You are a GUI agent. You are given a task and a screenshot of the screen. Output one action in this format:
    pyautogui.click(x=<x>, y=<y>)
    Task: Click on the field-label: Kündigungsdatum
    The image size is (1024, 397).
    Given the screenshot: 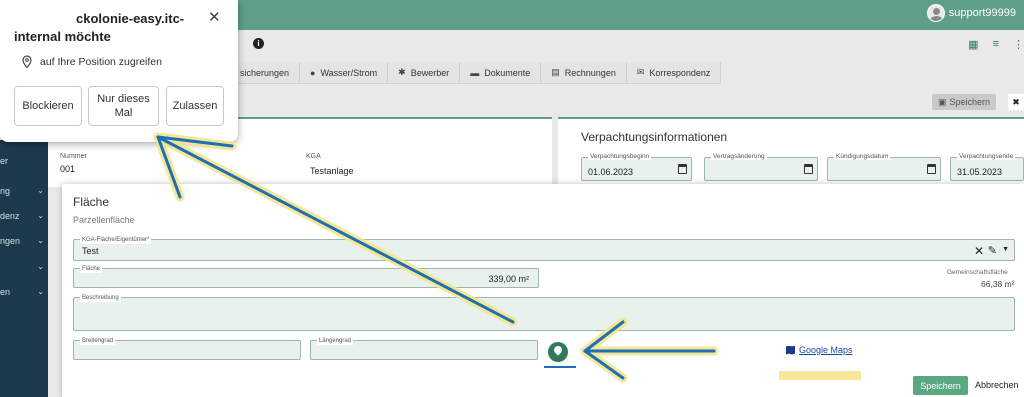 What is the action you would take?
    pyautogui.click(x=862, y=156)
    